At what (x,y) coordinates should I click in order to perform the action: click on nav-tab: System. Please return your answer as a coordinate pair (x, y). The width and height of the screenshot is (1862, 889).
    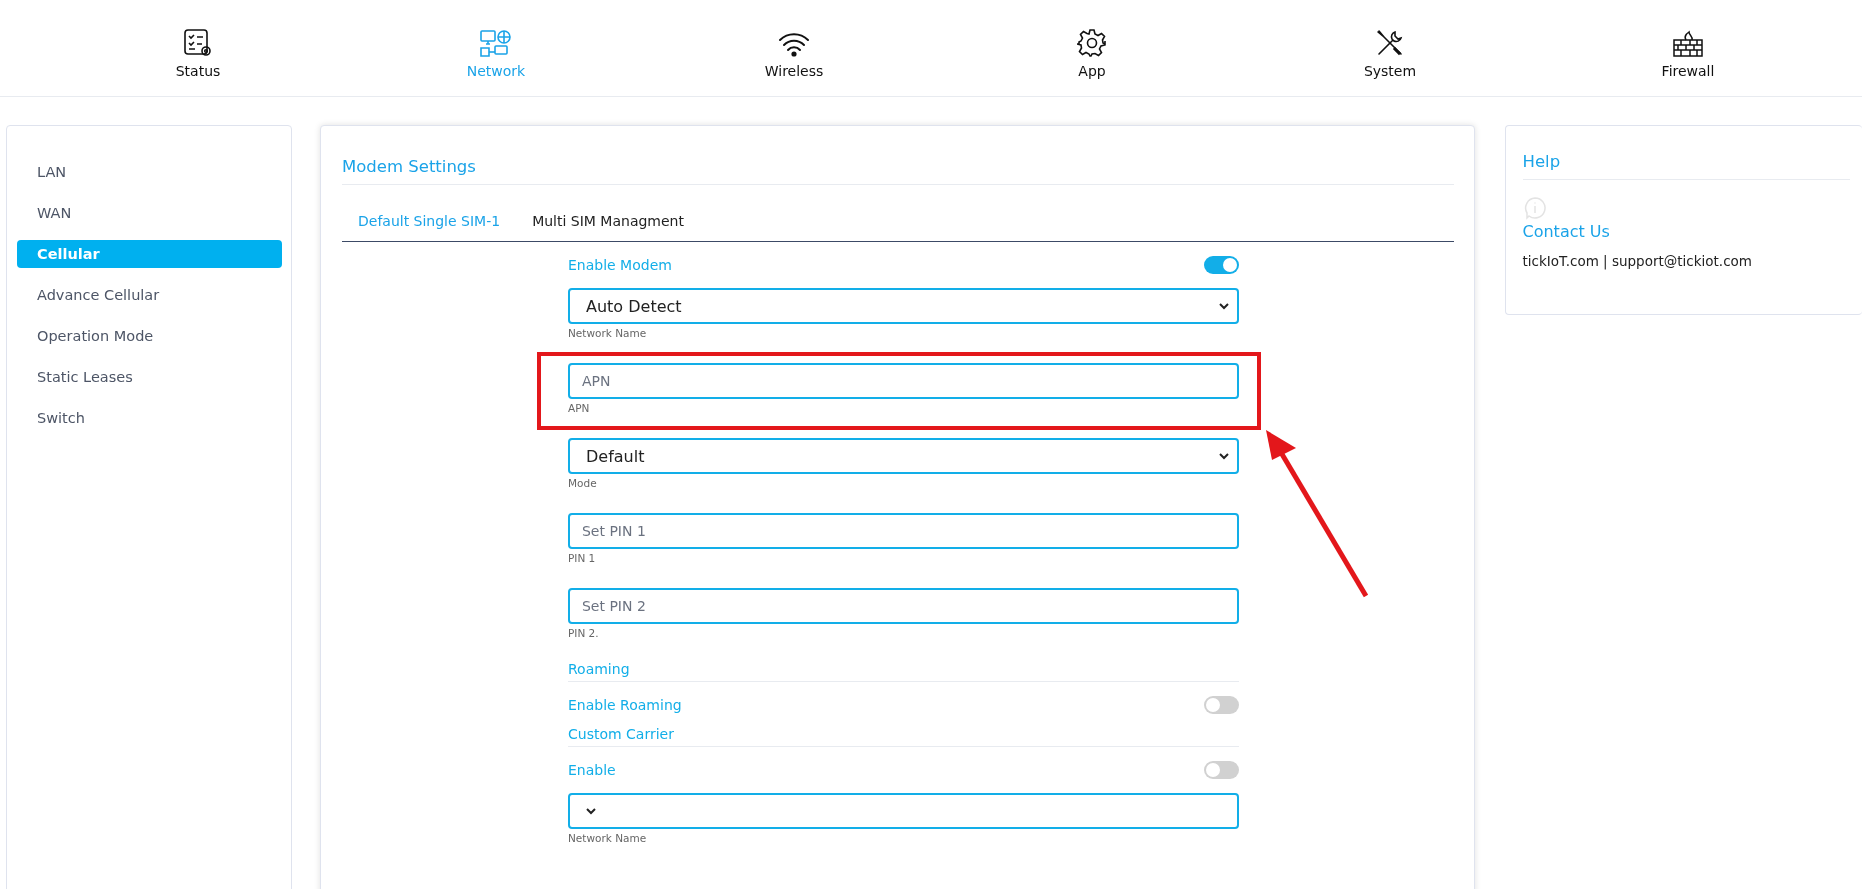
    Looking at the image, I should click on (1390, 48).